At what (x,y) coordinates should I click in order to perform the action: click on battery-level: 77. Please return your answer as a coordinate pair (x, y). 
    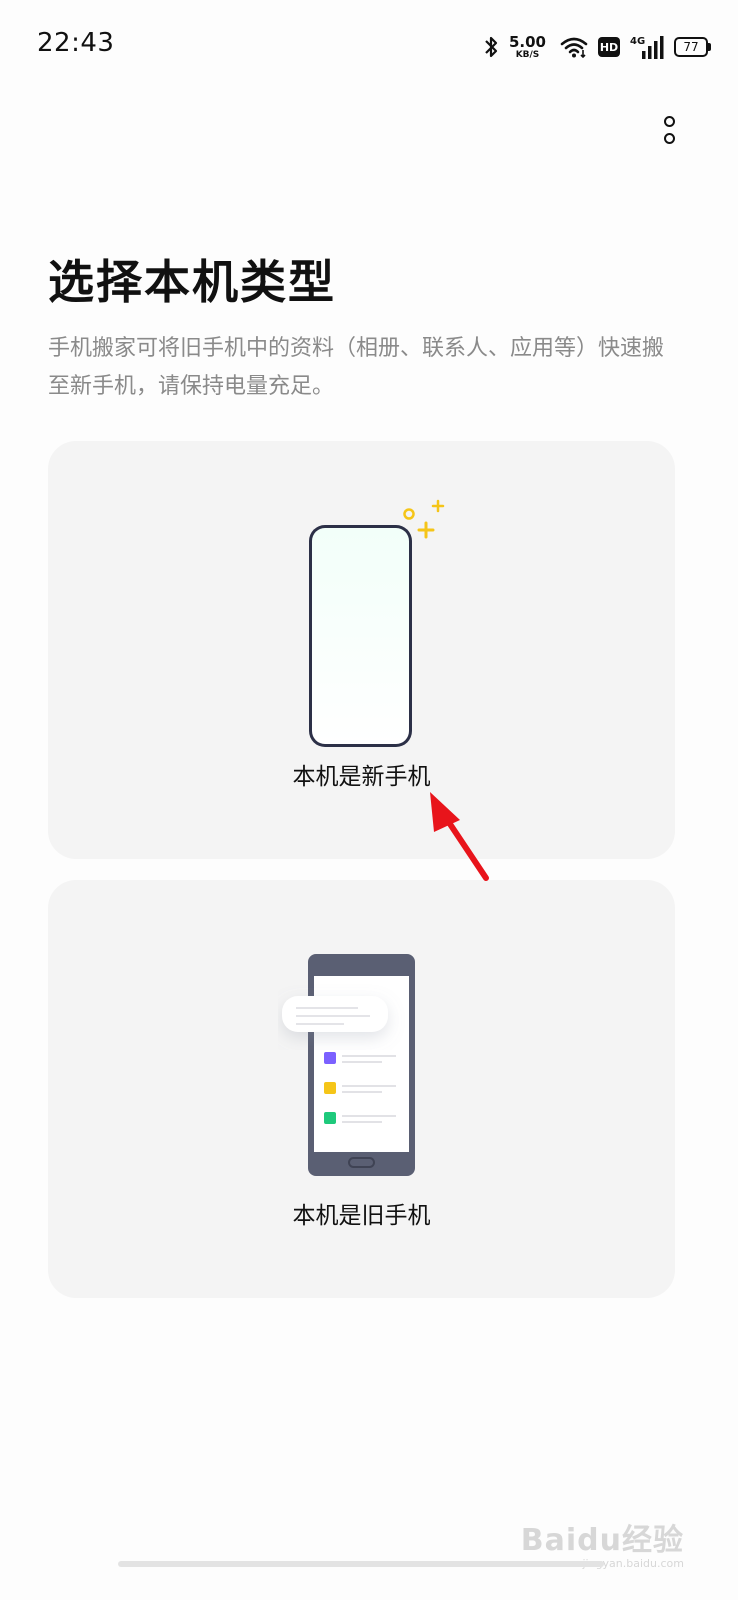
    Looking at the image, I should click on (691, 47).